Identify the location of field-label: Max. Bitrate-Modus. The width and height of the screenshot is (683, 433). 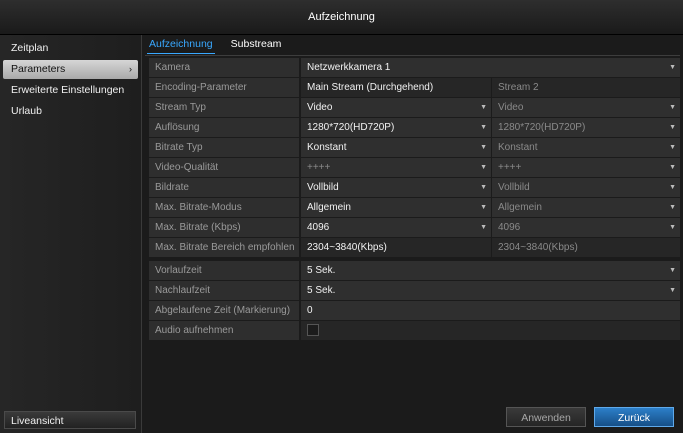
(224, 207).